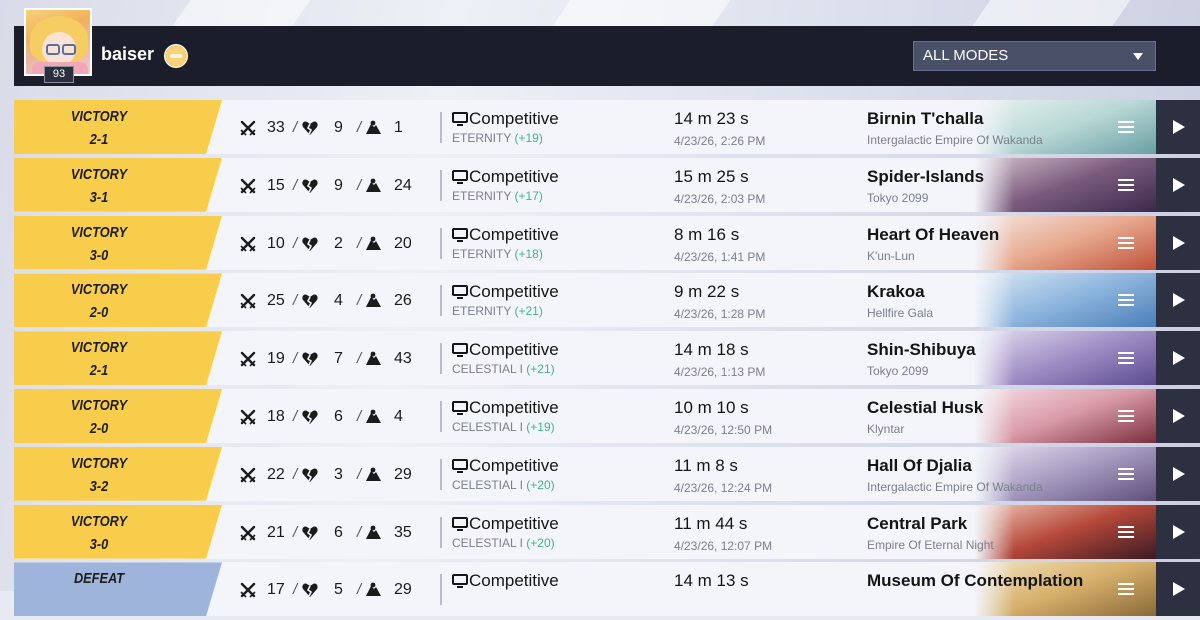 The width and height of the screenshot is (1200, 620). I want to click on map-name: Heart Of Heaven, so click(933, 234).